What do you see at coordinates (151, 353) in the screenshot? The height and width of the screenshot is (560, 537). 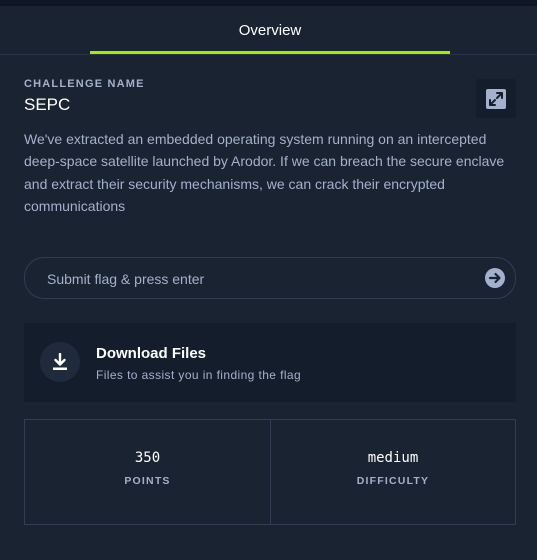 I see `download-title: Download Files` at bounding box center [151, 353].